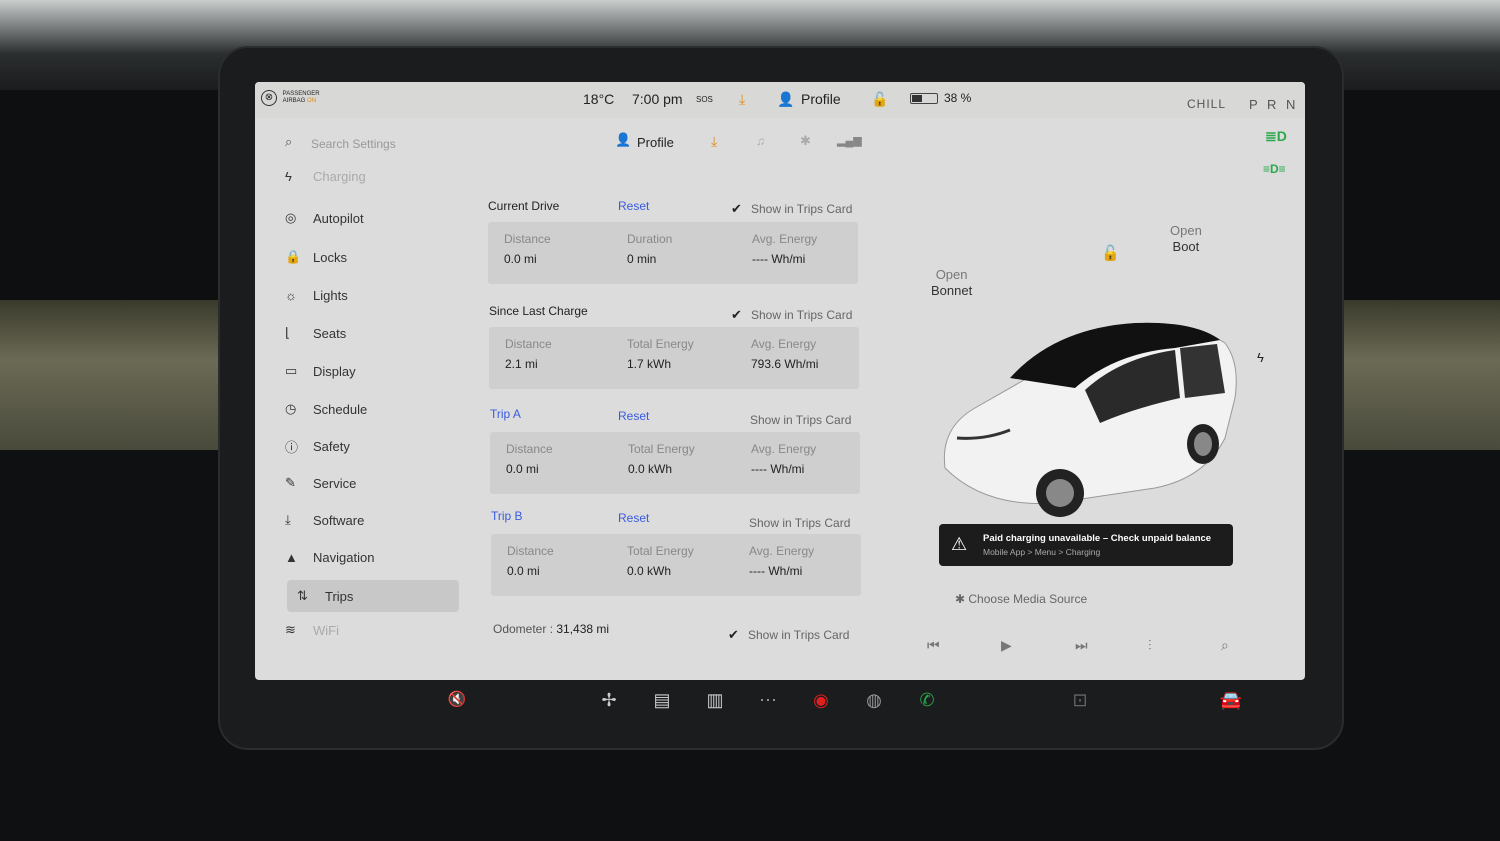  Describe the element at coordinates (372, 446) in the screenshot. I see `sidebar-item-safety: ⓘ Safety` at that location.